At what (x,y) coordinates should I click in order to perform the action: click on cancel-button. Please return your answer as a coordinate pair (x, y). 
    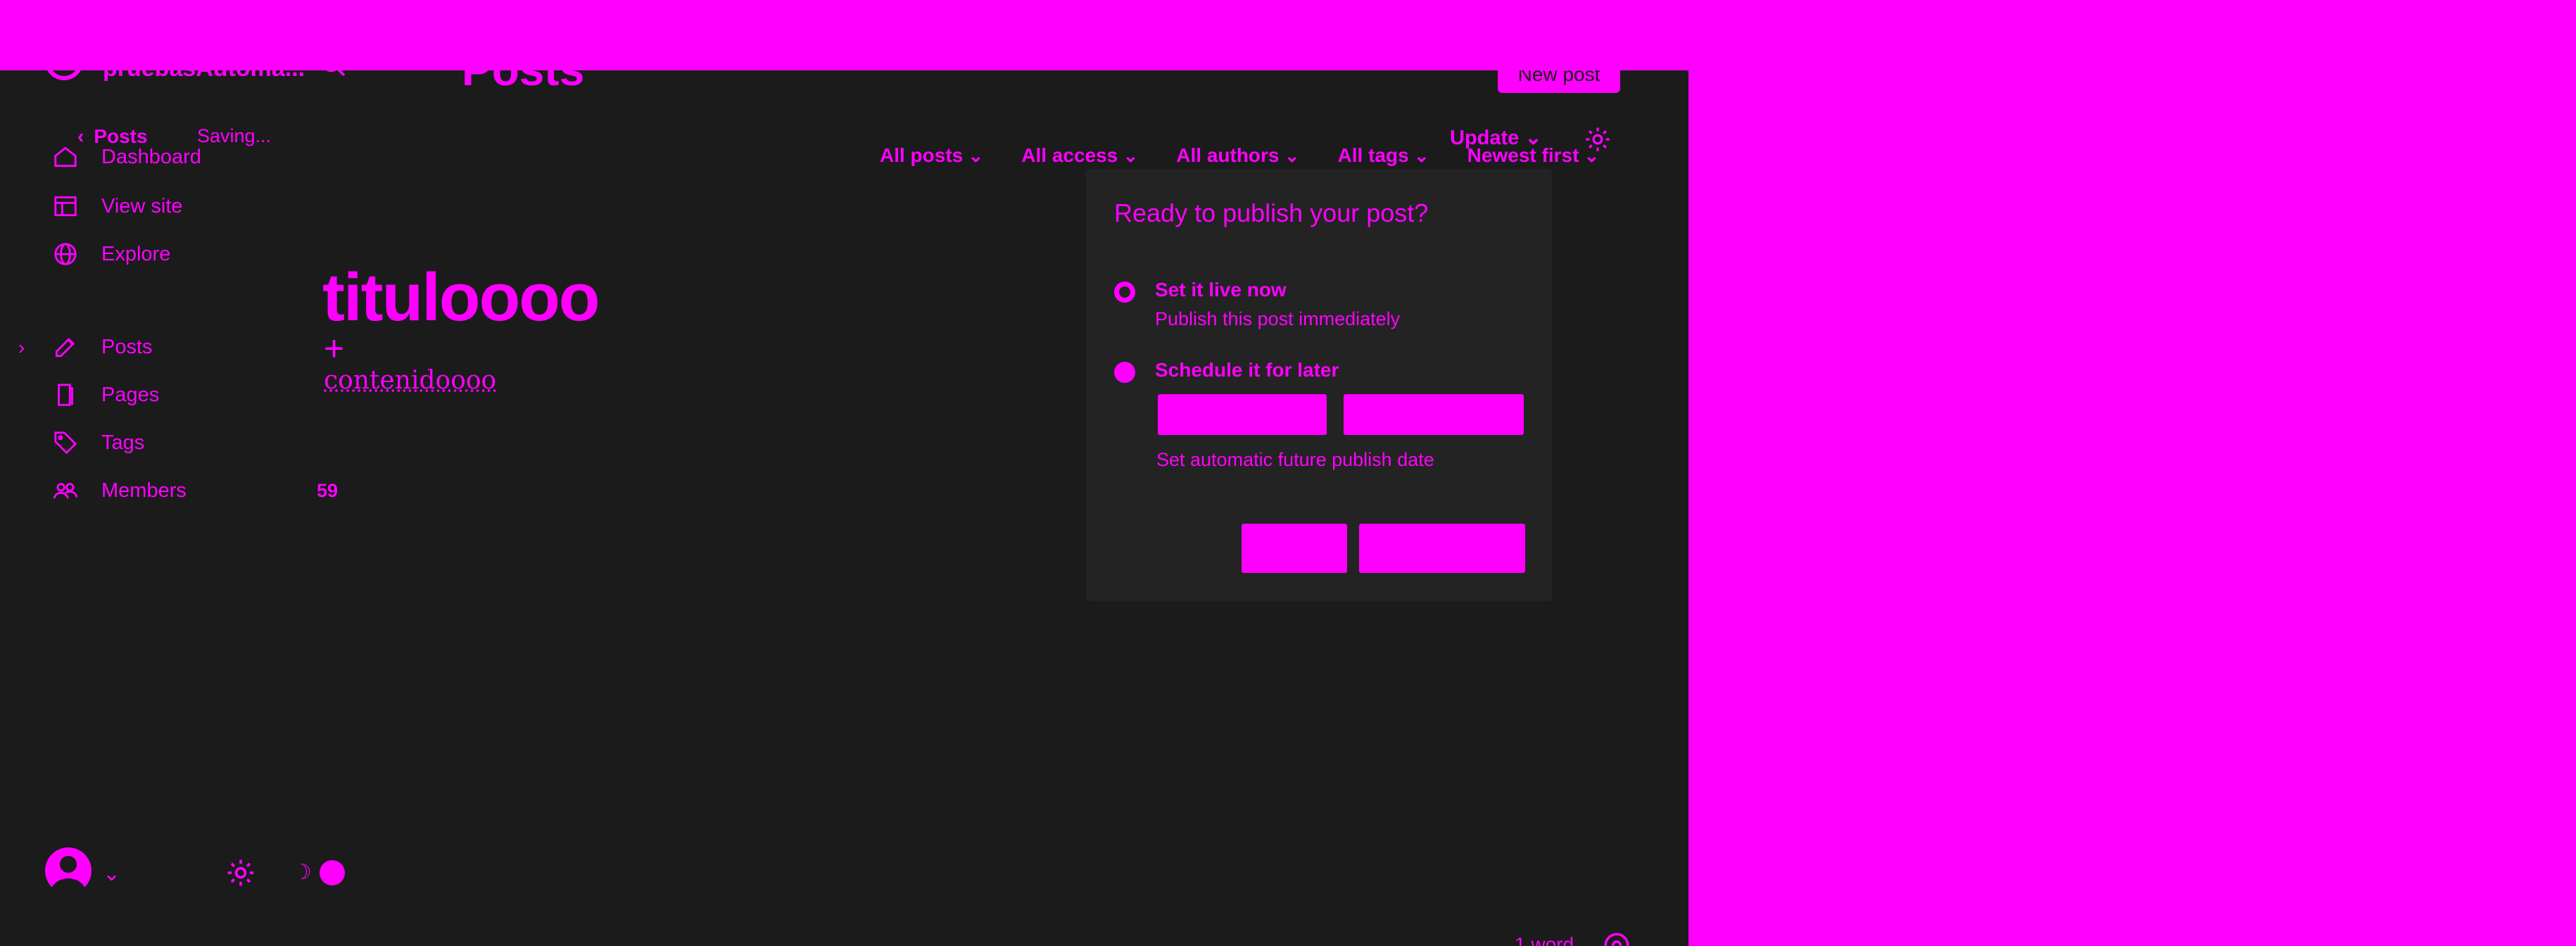
    Looking at the image, I should click on (1294, 549).